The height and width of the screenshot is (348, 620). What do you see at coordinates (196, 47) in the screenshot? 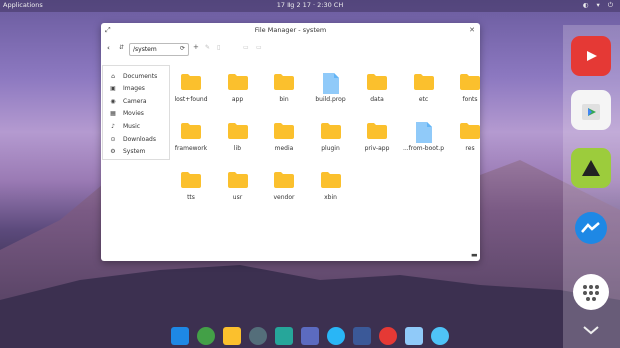
I see `add-icon: +` at bounding box center [196, 47].